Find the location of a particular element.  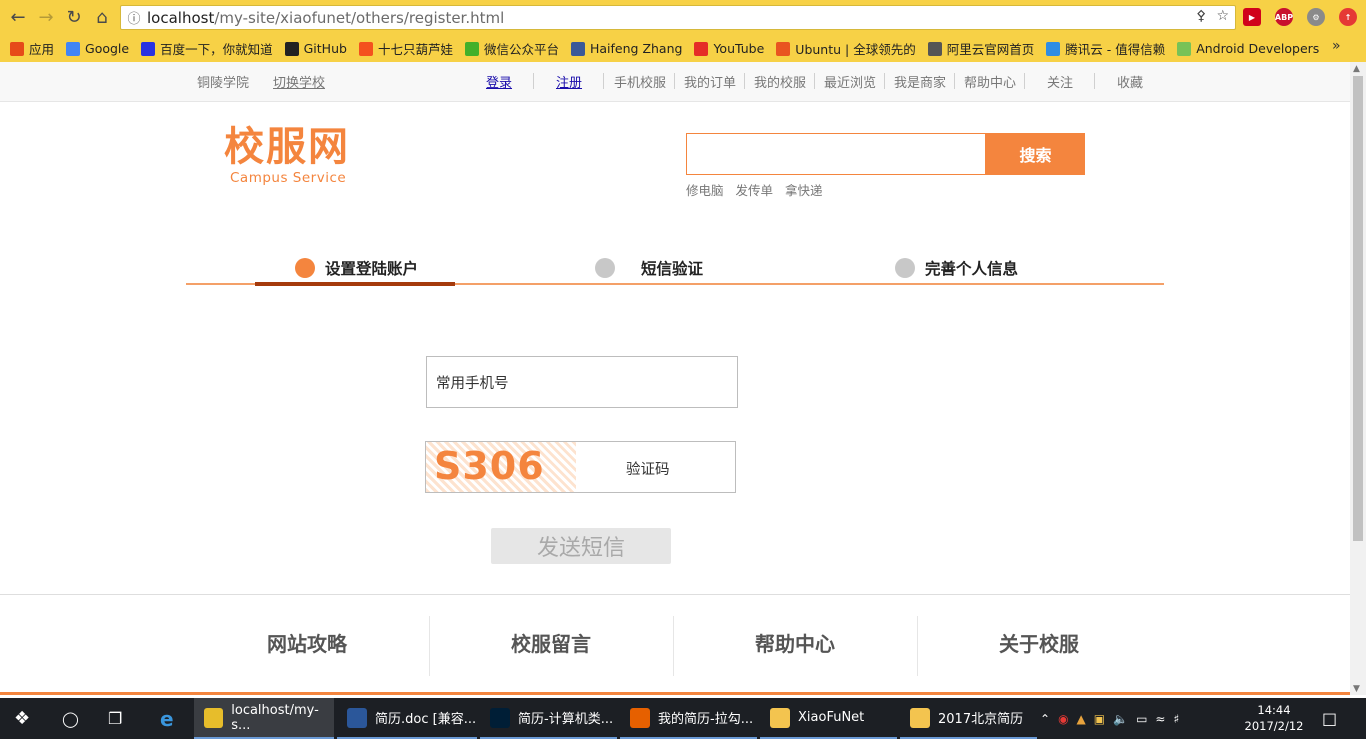

bookmark-item: GitHub is located at coordinates (315, 48).